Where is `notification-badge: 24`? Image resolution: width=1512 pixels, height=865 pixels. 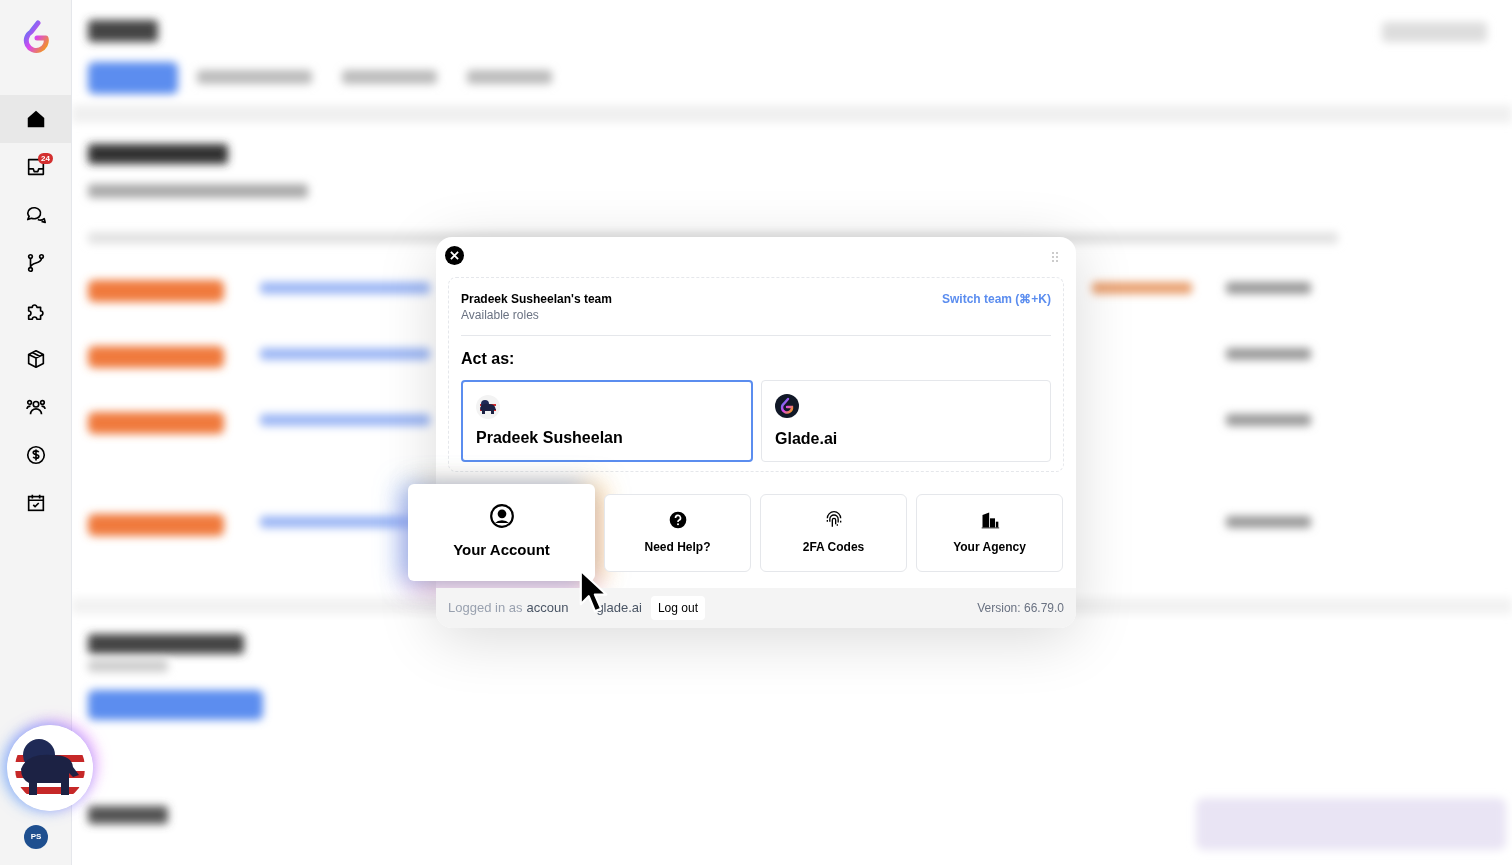
notification-badge: 24 is located at coordinates (45, 158).